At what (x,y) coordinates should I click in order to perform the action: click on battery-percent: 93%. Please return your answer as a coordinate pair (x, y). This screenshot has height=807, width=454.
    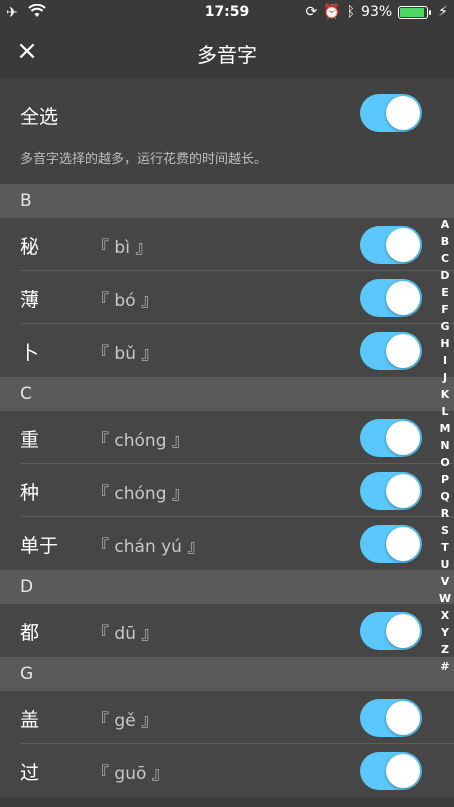
    Looking at the image, I should click on (377, 12).